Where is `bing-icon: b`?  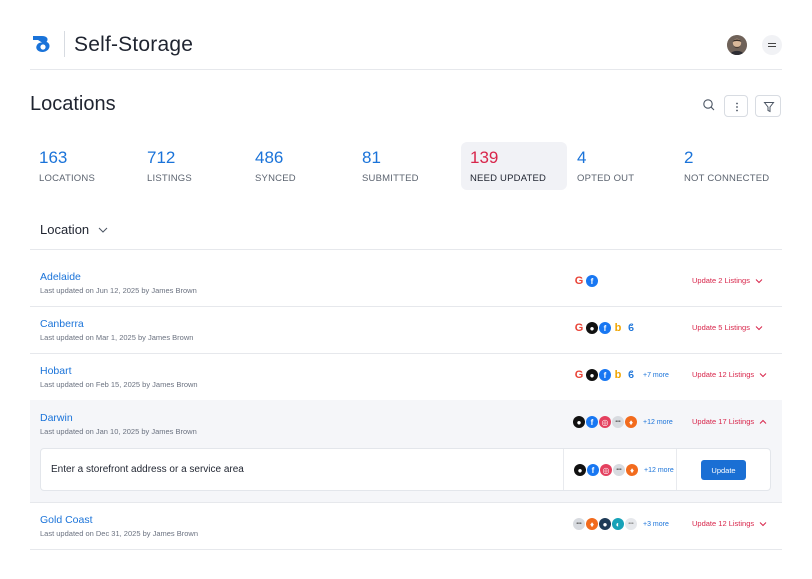
bing-icon: b is located at coordinates (618, 328).